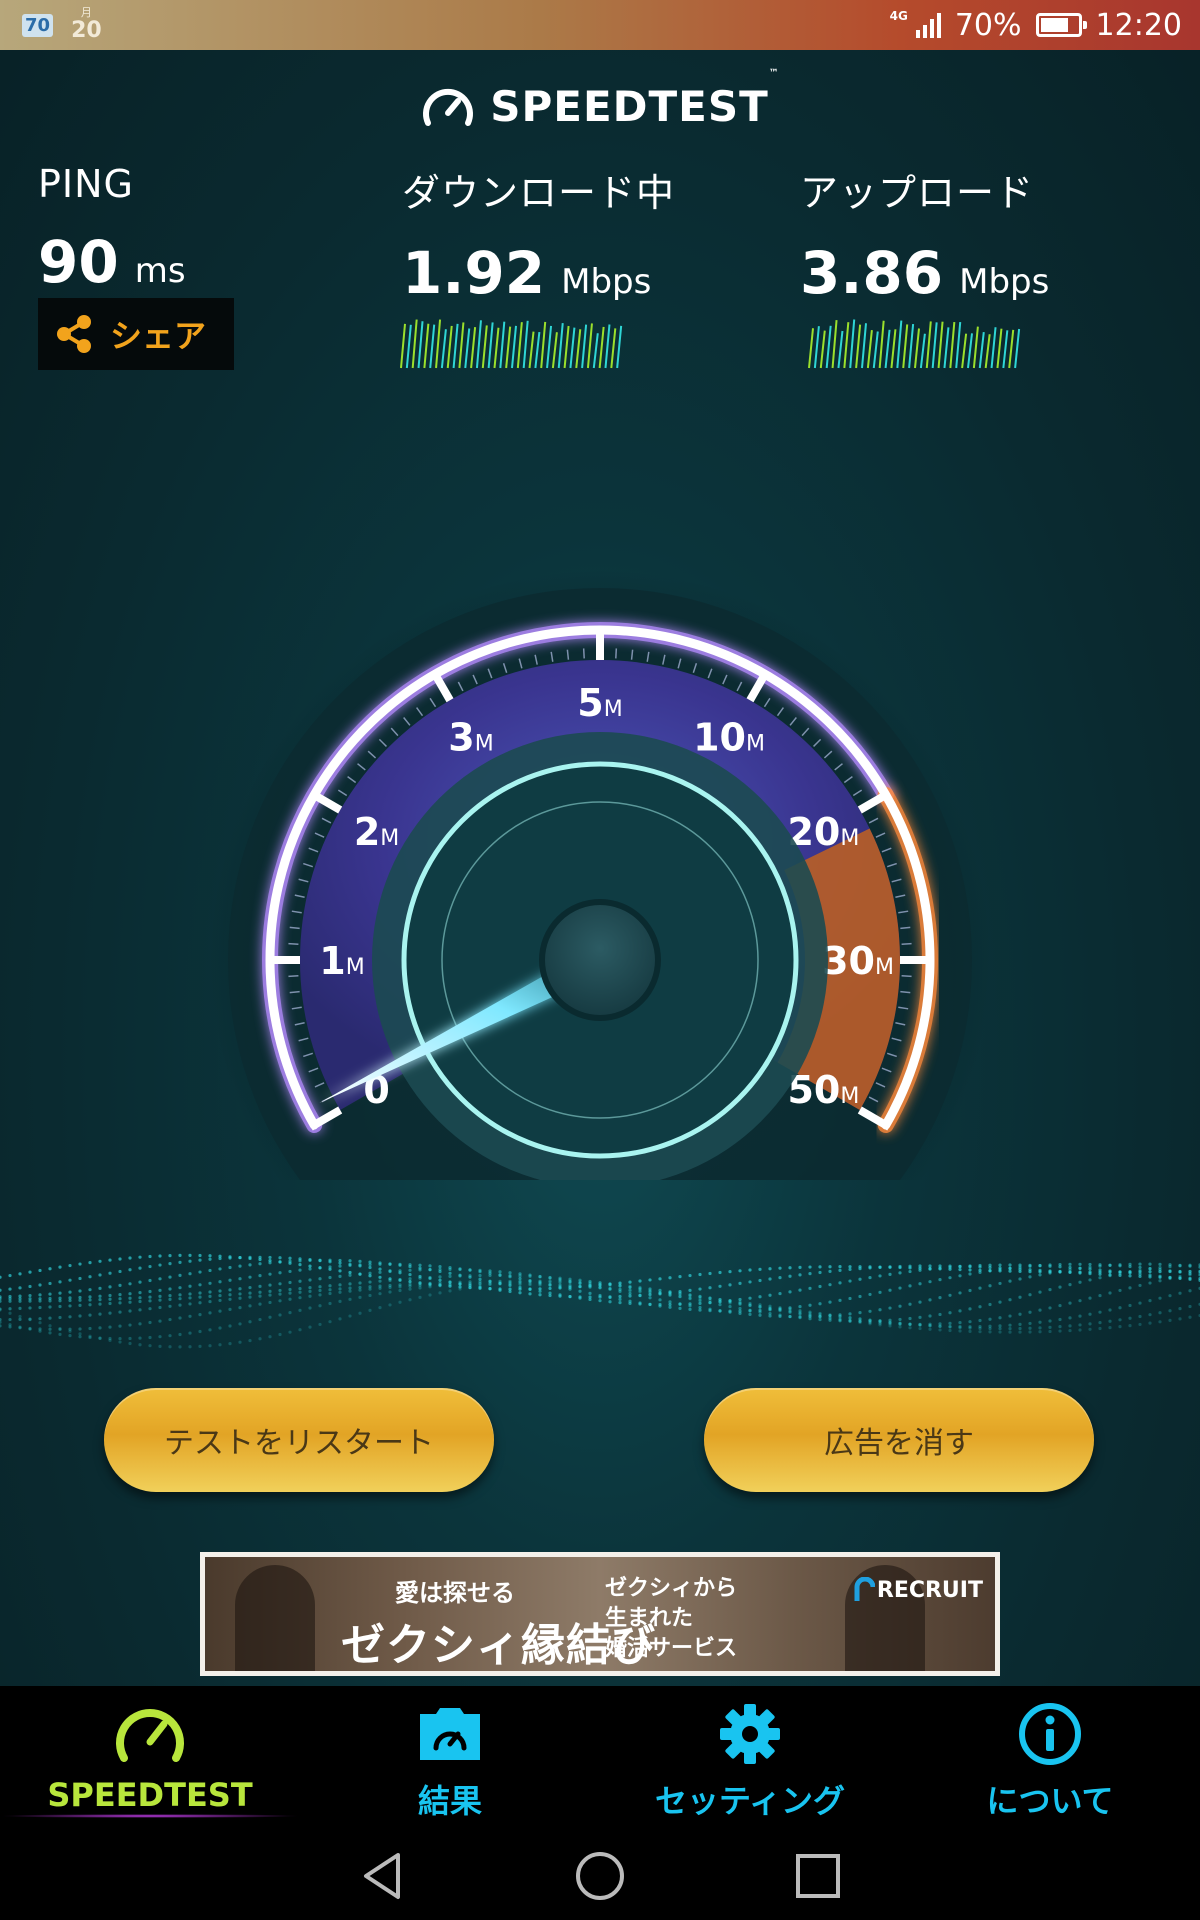 The width and height of the screenshot is (1200, 1920). Describe the element at coordinates (899, 1440) in the screenshot. I see `remove-ads-button: 広告を消す` at that location.